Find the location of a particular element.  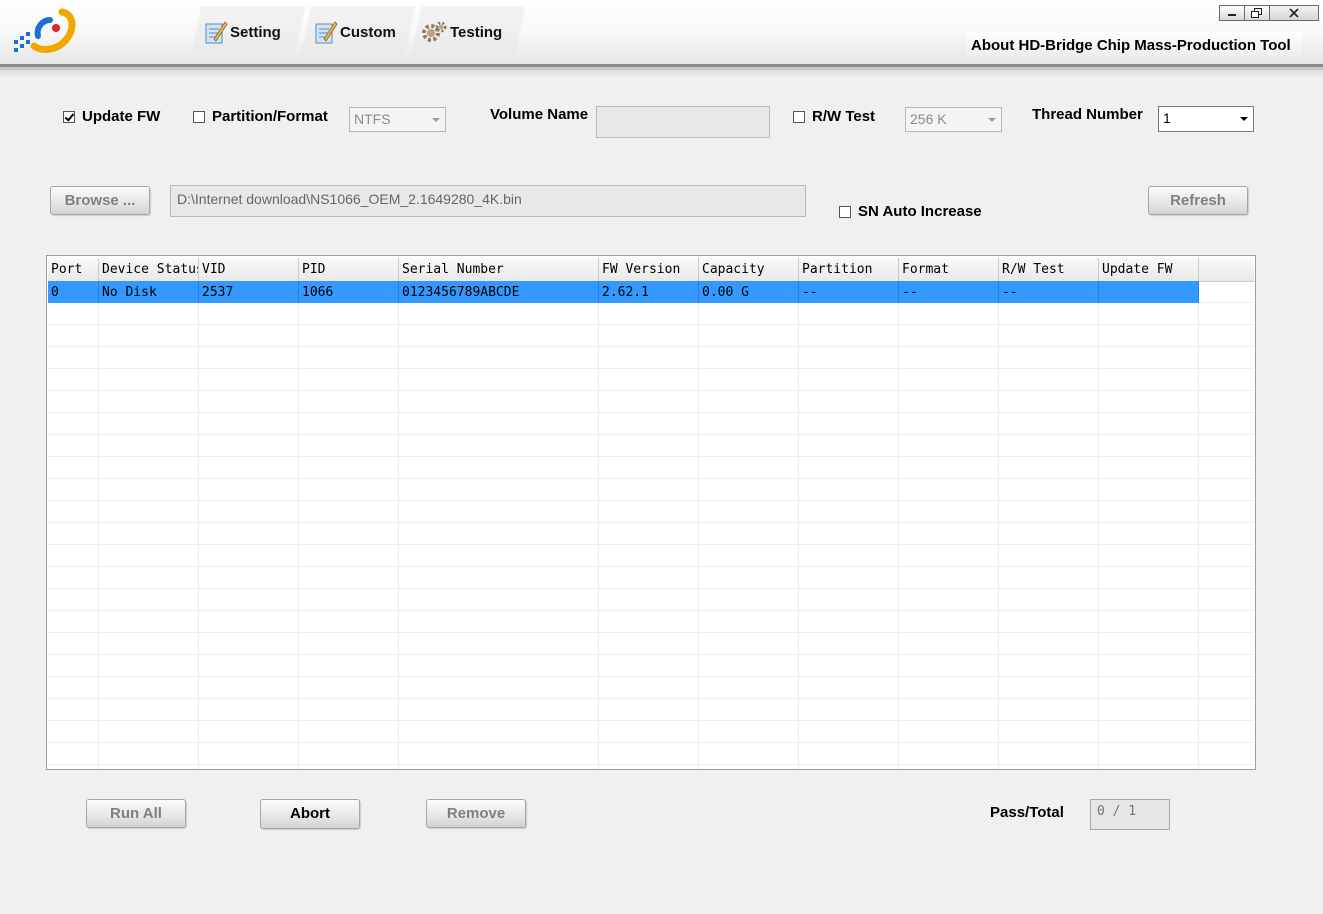

column-header-rw-test: R/W Test is located at coordinates (1049, 269).